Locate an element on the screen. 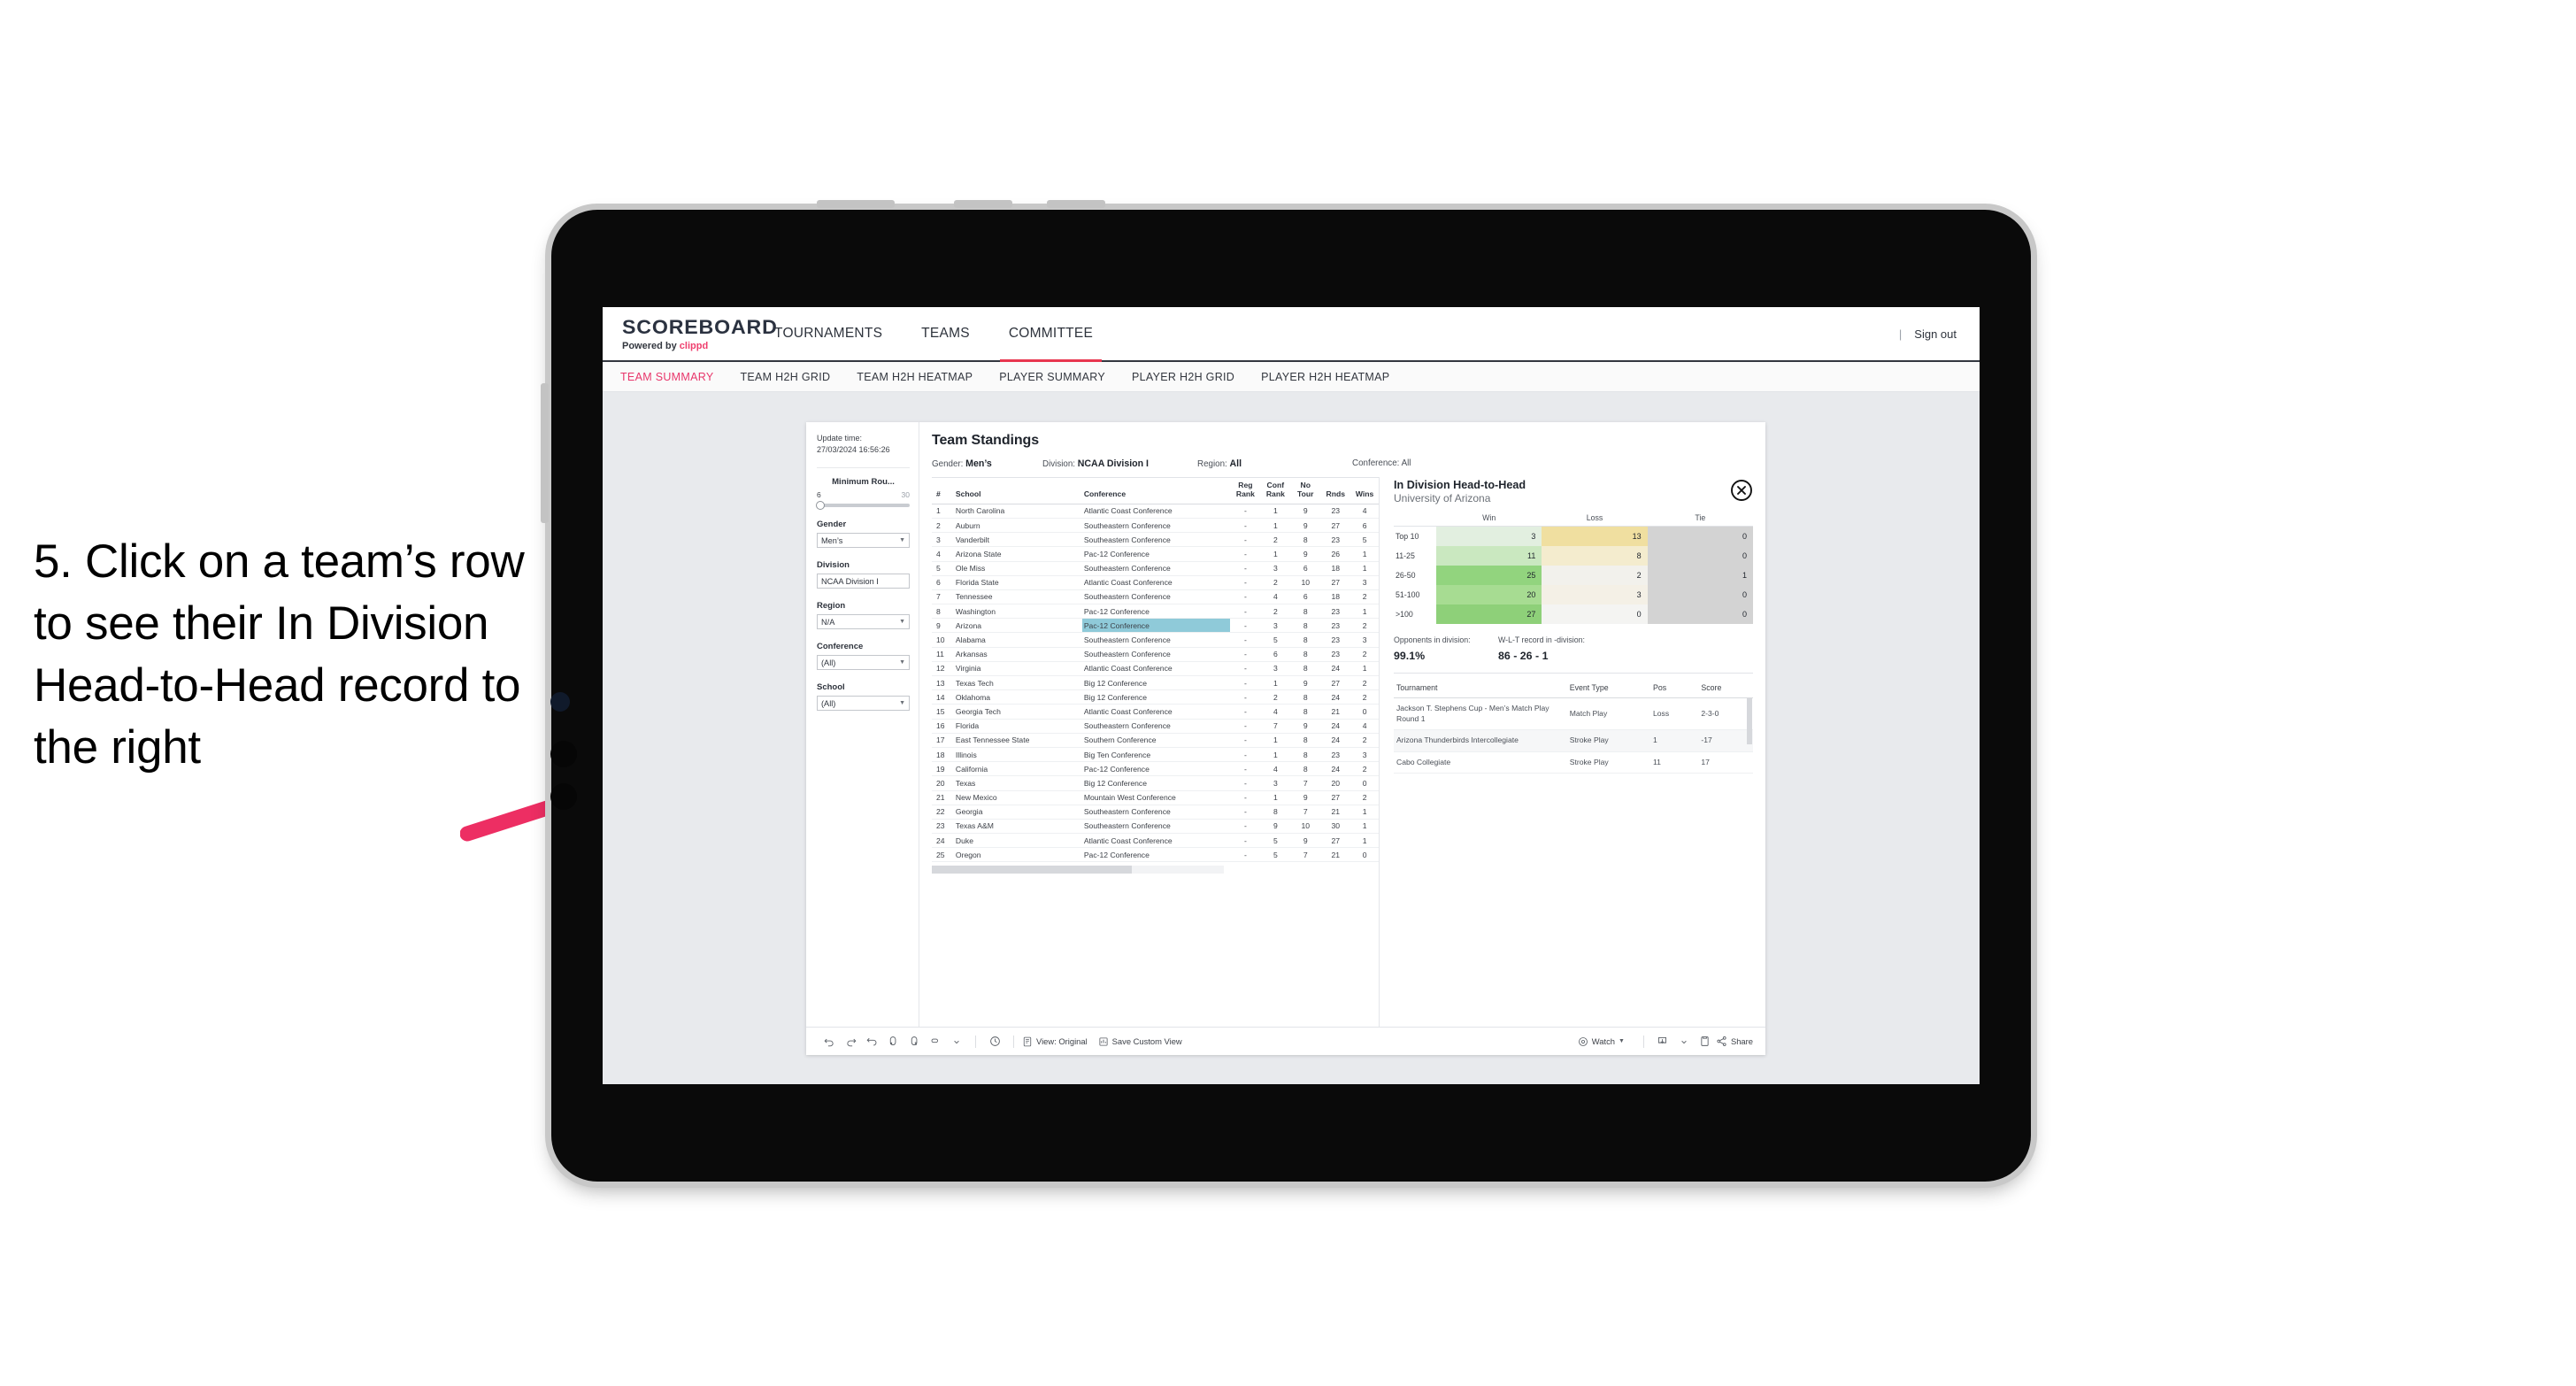 This screenshot has width=2576, height=1386. cell-rank: 22 is located at coordinates (943, 813).